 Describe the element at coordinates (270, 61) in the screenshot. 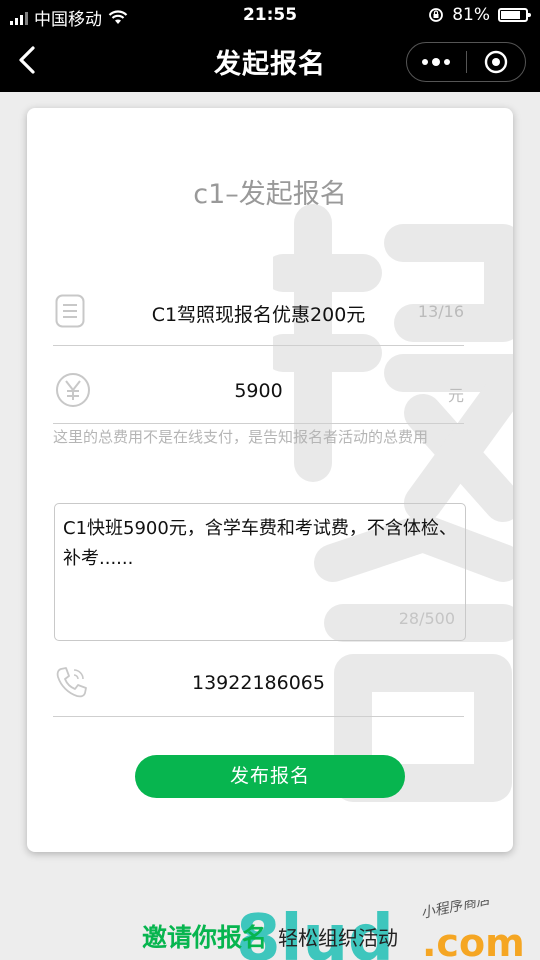

I see `nav-bar: 发起报名` at that location.